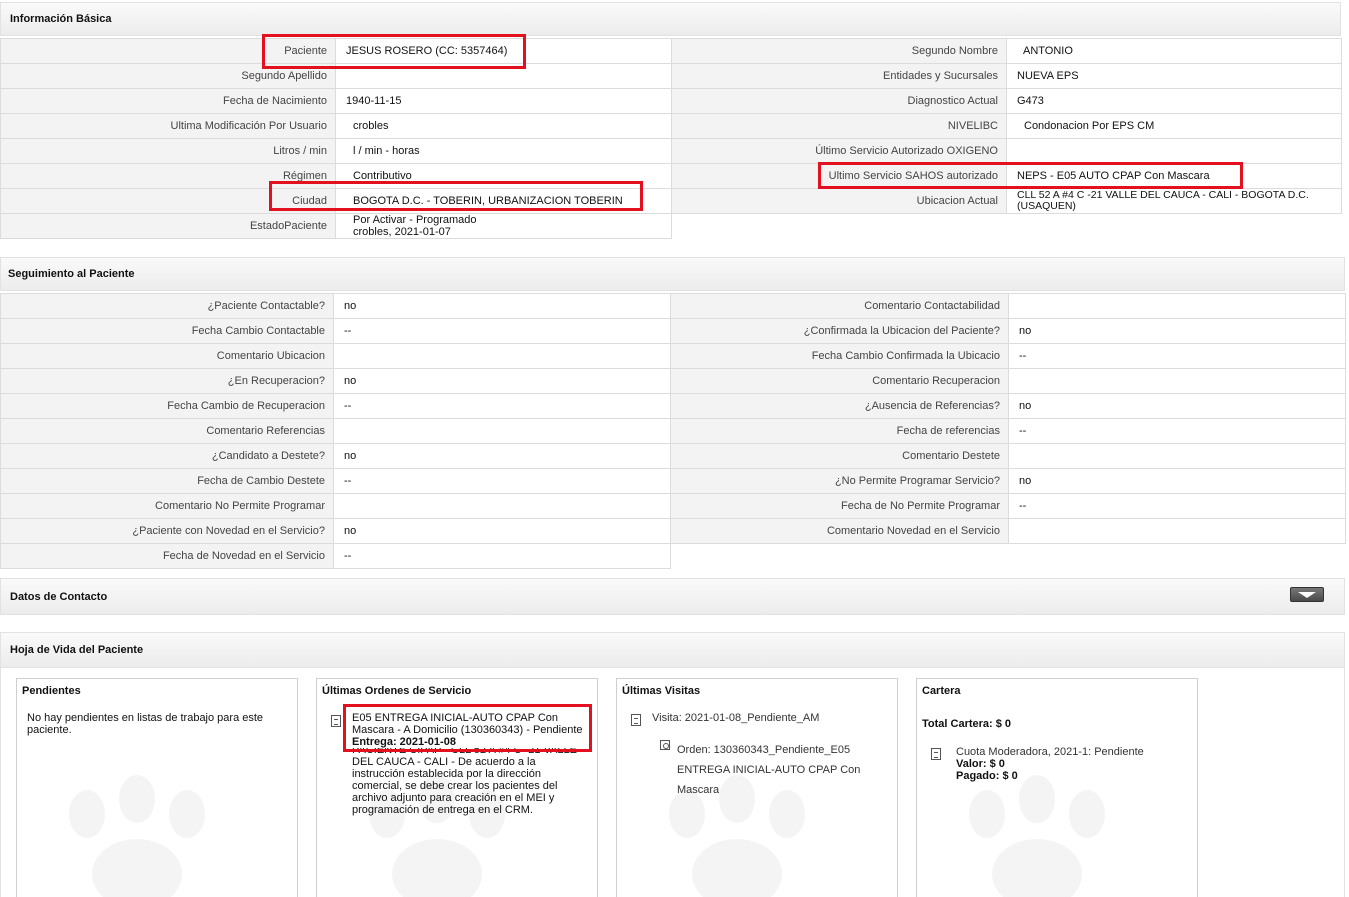  What do you see at coordinates (769, 770) in the screenshot?
I see `visita-orden-line: ENTREGA INICIAL-AUTO CPAP Con` at bounding box center [769, 770].